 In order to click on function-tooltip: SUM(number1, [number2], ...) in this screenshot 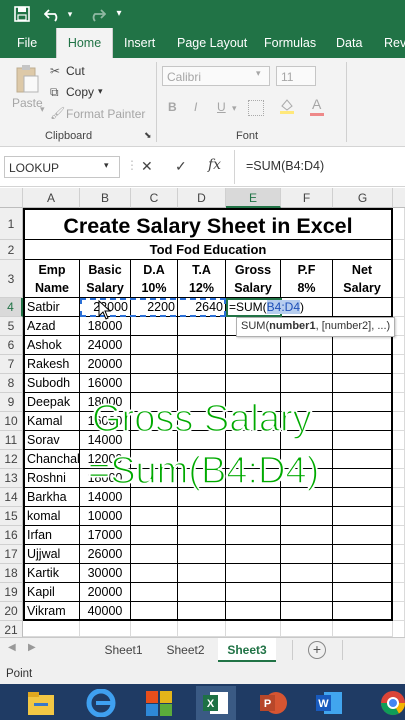, I will do `click(316, 327)`.